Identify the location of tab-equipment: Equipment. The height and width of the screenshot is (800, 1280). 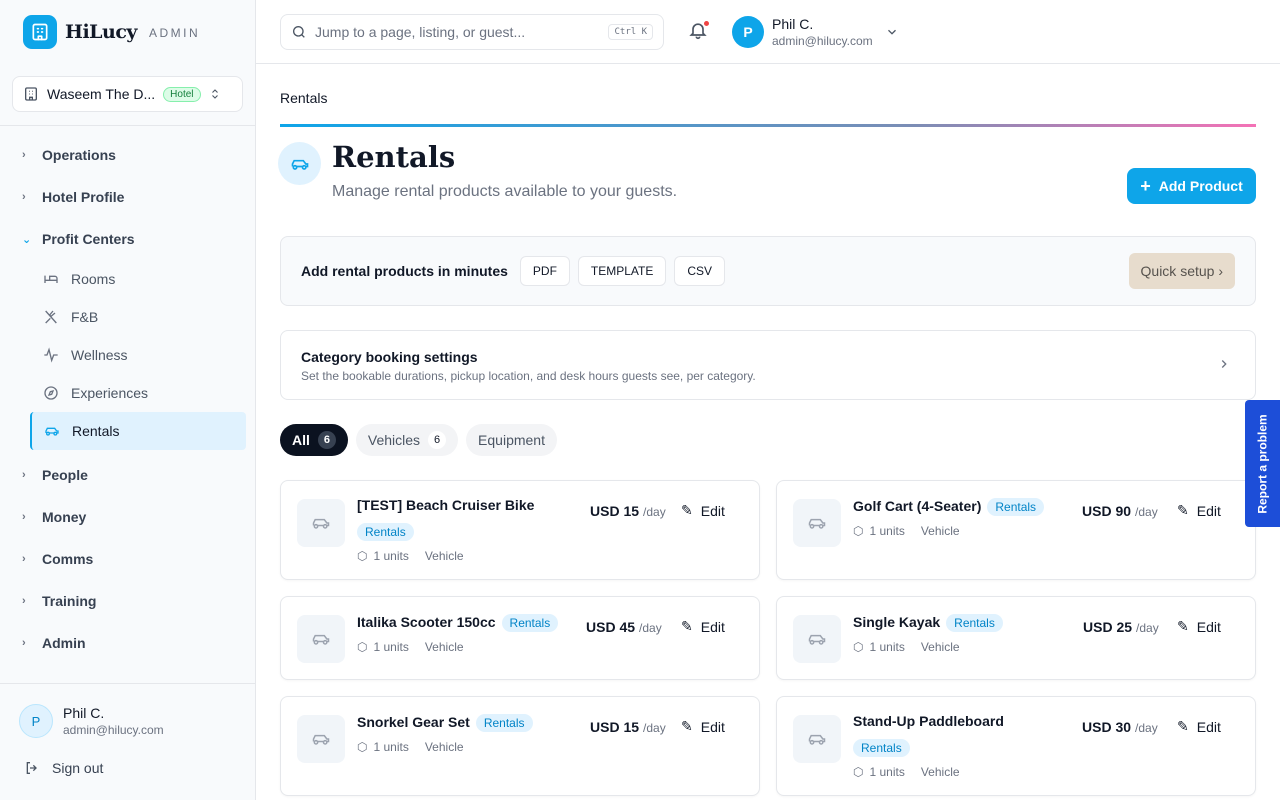
(511, 440).